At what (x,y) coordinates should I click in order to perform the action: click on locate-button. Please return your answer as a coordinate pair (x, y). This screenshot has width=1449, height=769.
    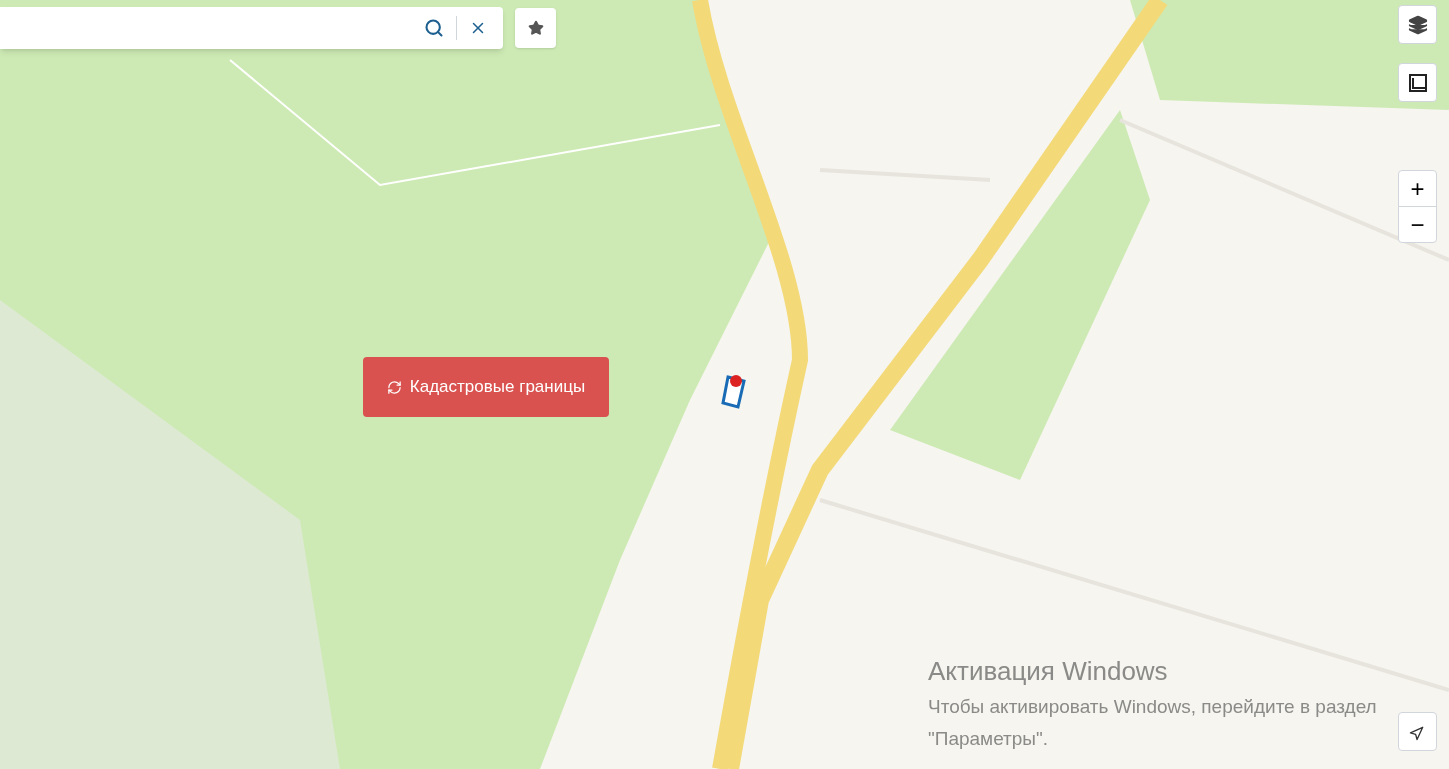
    Looking at the image, I should click on (1417, 731).